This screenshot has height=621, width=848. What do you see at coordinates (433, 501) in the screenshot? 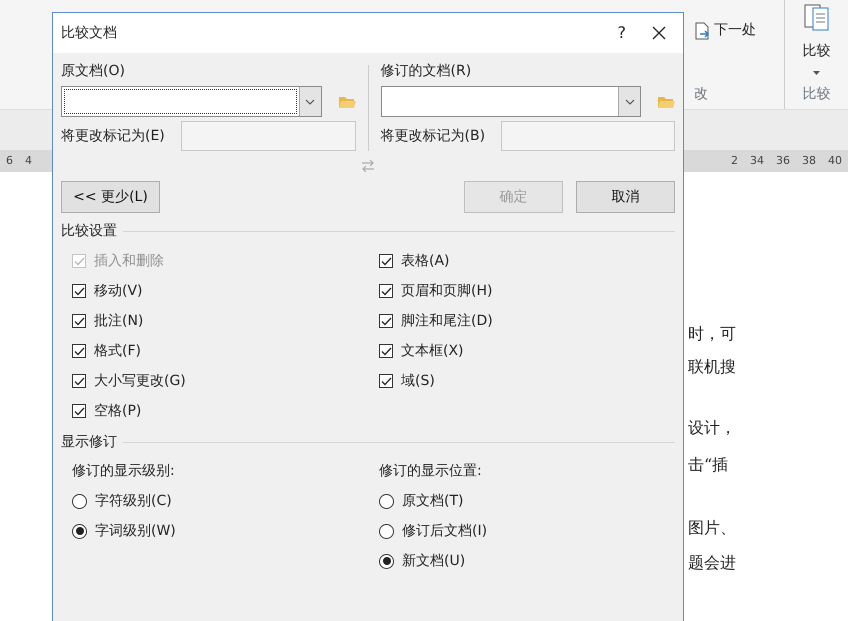
I see `radio-label: 原文档(T)` at bounding box center [433, 501].